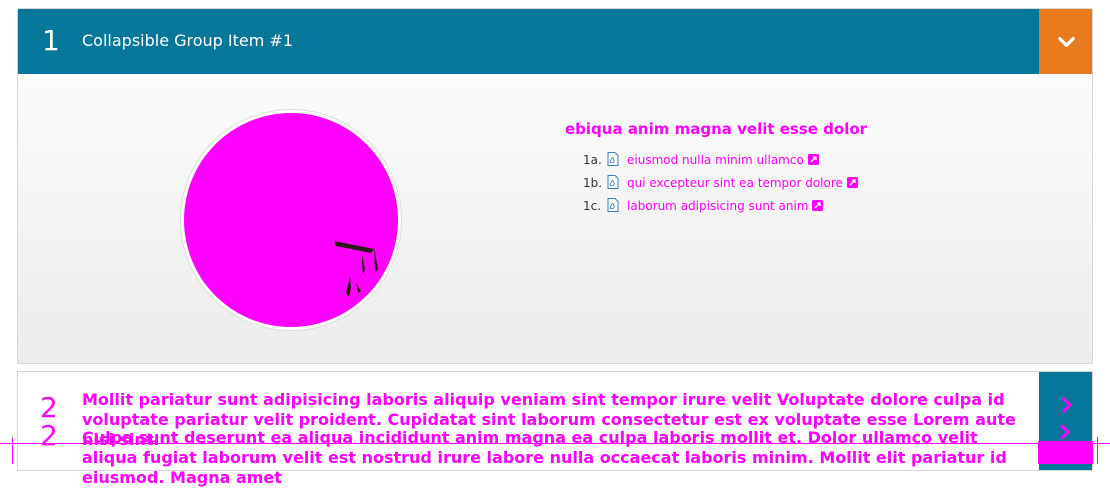 This screenshot has width=1110, height=488. Describe the element at coordinates (593, 183) in the screenshot. I see `document-number: 1b.` at that location.